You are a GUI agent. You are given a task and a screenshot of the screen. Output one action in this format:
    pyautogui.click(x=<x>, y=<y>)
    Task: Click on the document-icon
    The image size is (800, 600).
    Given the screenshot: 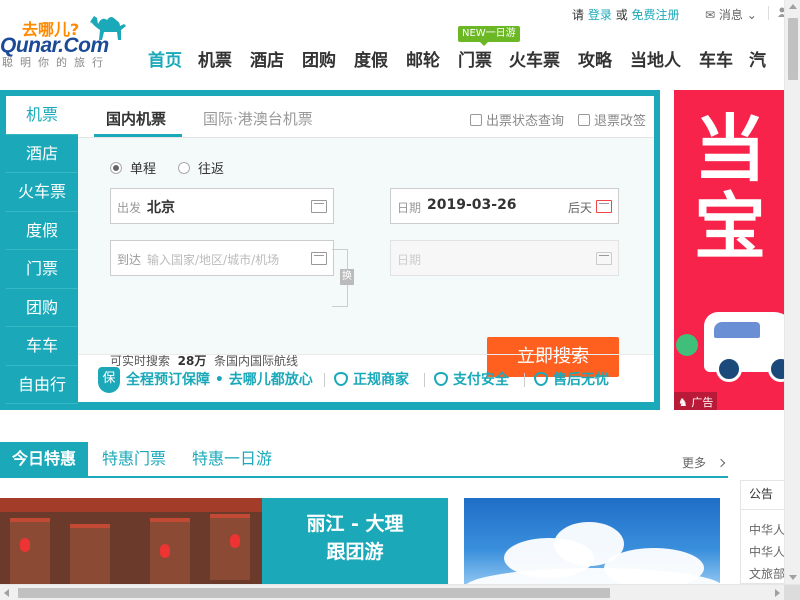 What is the action you would take?
    pyautogui.click(x=584, y=120)
    